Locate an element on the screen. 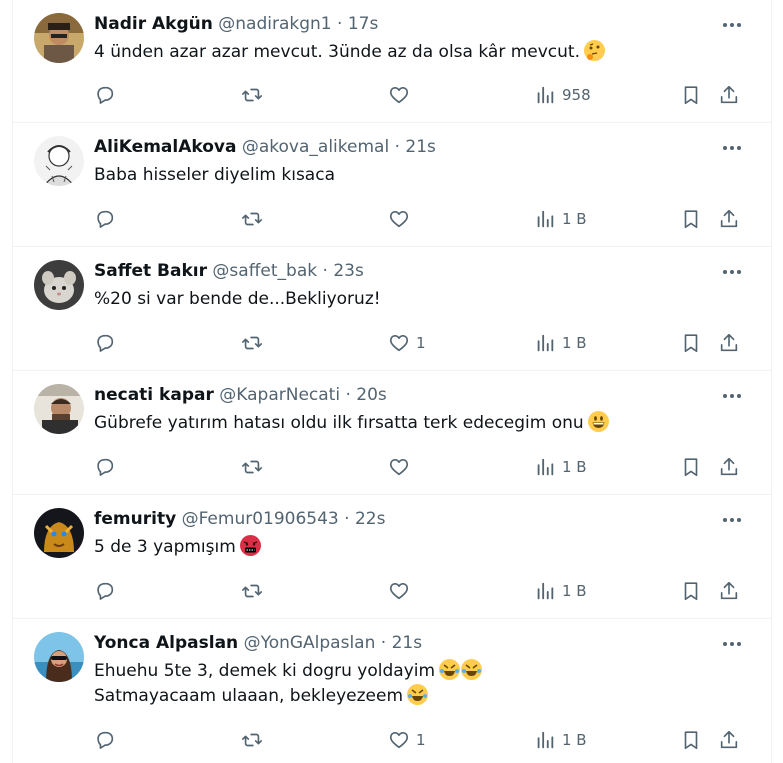 Image resolution: width=783 pixels, height=763 pixels. user-handle: @YonGAlpaslan is located at coordinates (310, 643).